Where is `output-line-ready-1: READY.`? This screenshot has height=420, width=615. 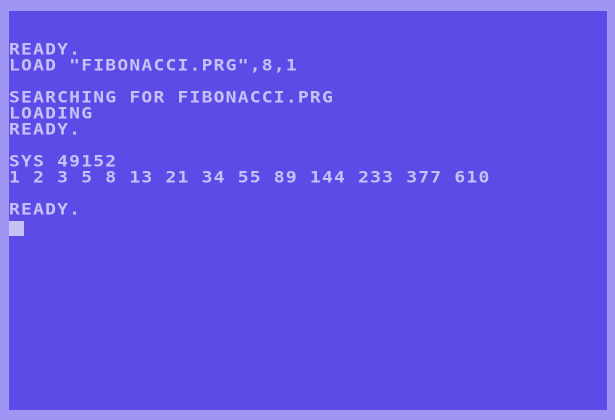 output-line-ready-1: READY. is located at coordinates (45, 50).